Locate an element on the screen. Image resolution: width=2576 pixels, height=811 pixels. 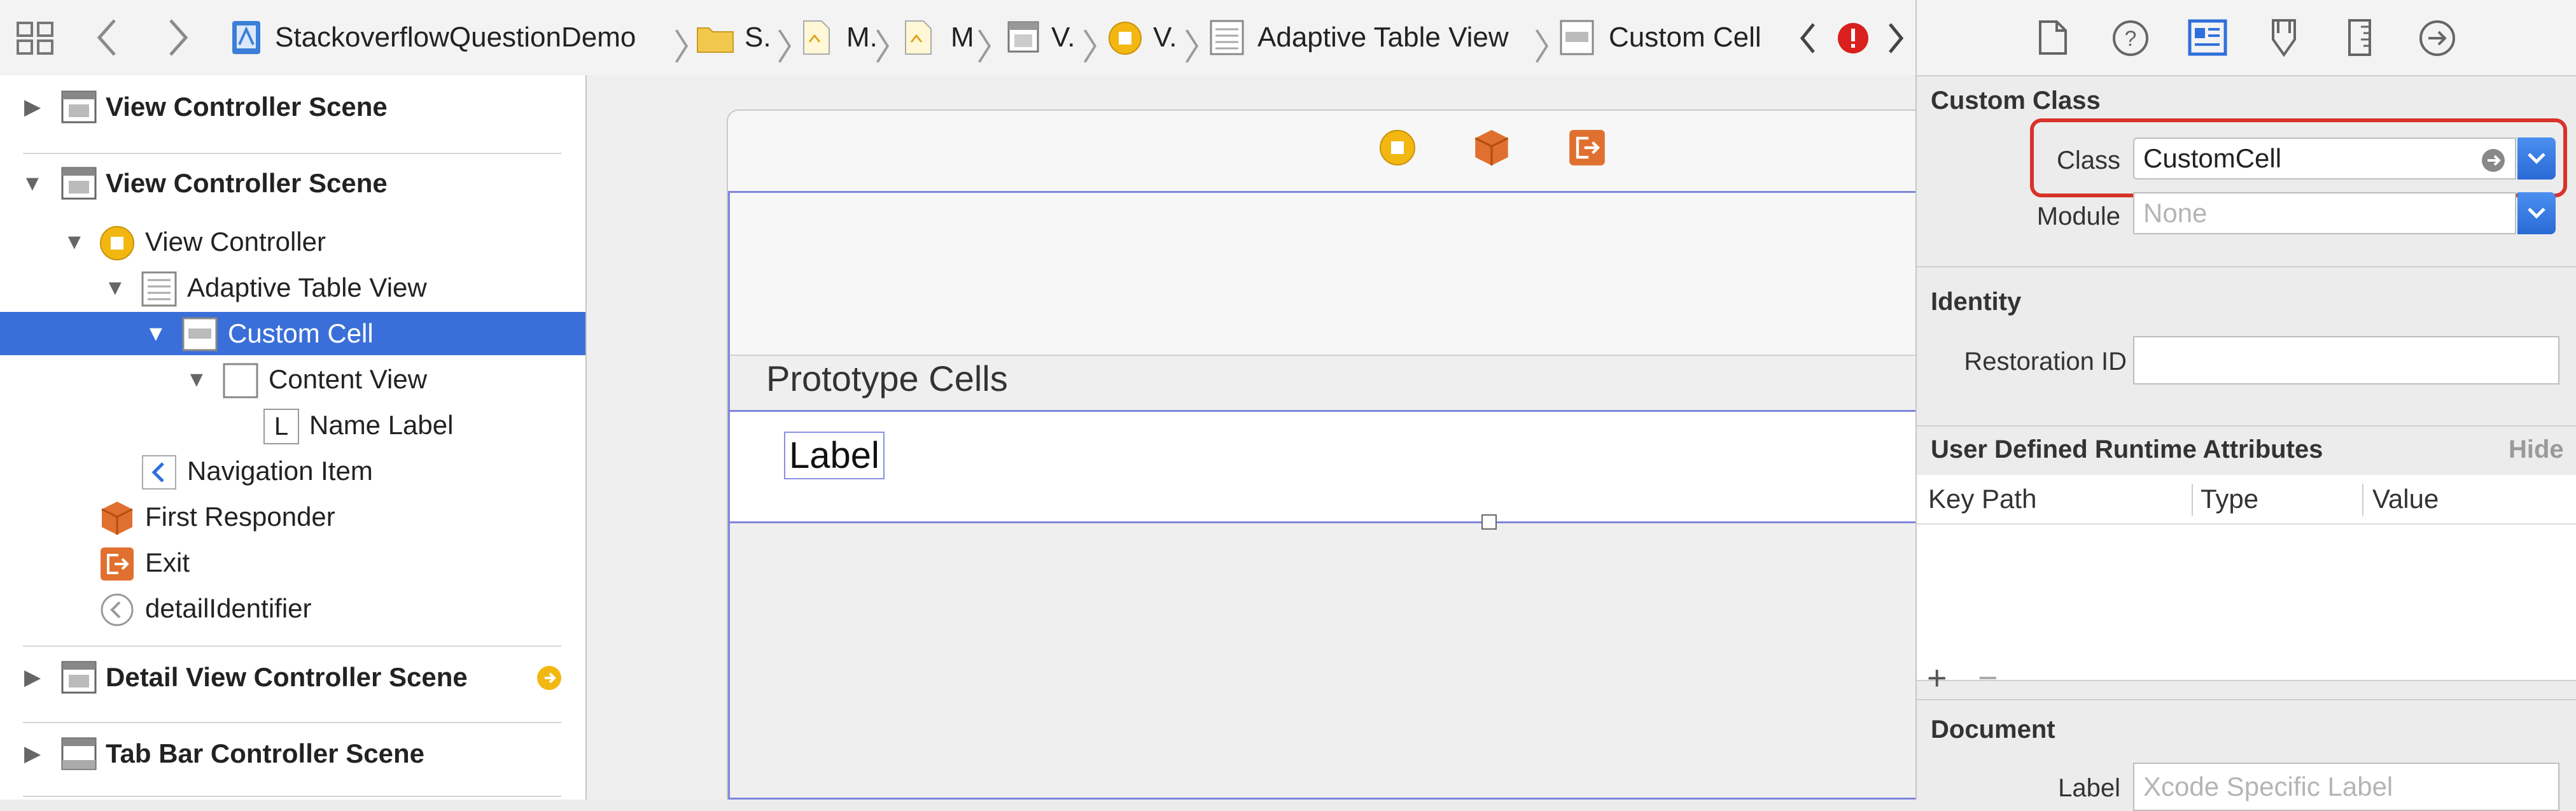
section-title-custom-class: Custom Class is located at coordinates (2016, 101).